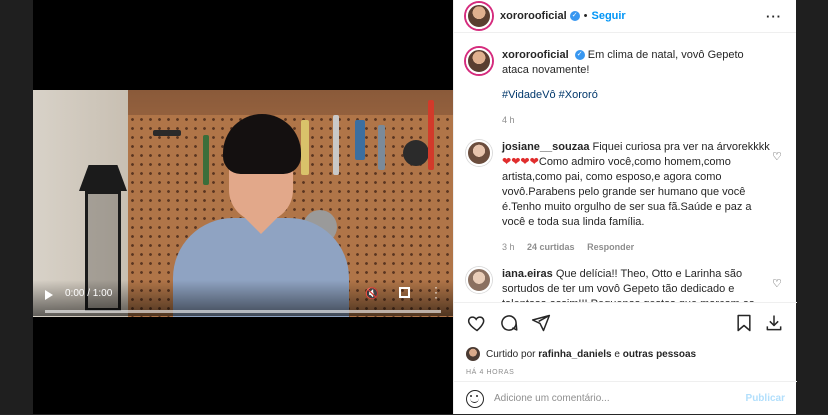 Image resolution: width=828 pixels, height=415 pixels. I want to click on comment-icon, so click(509, 323).